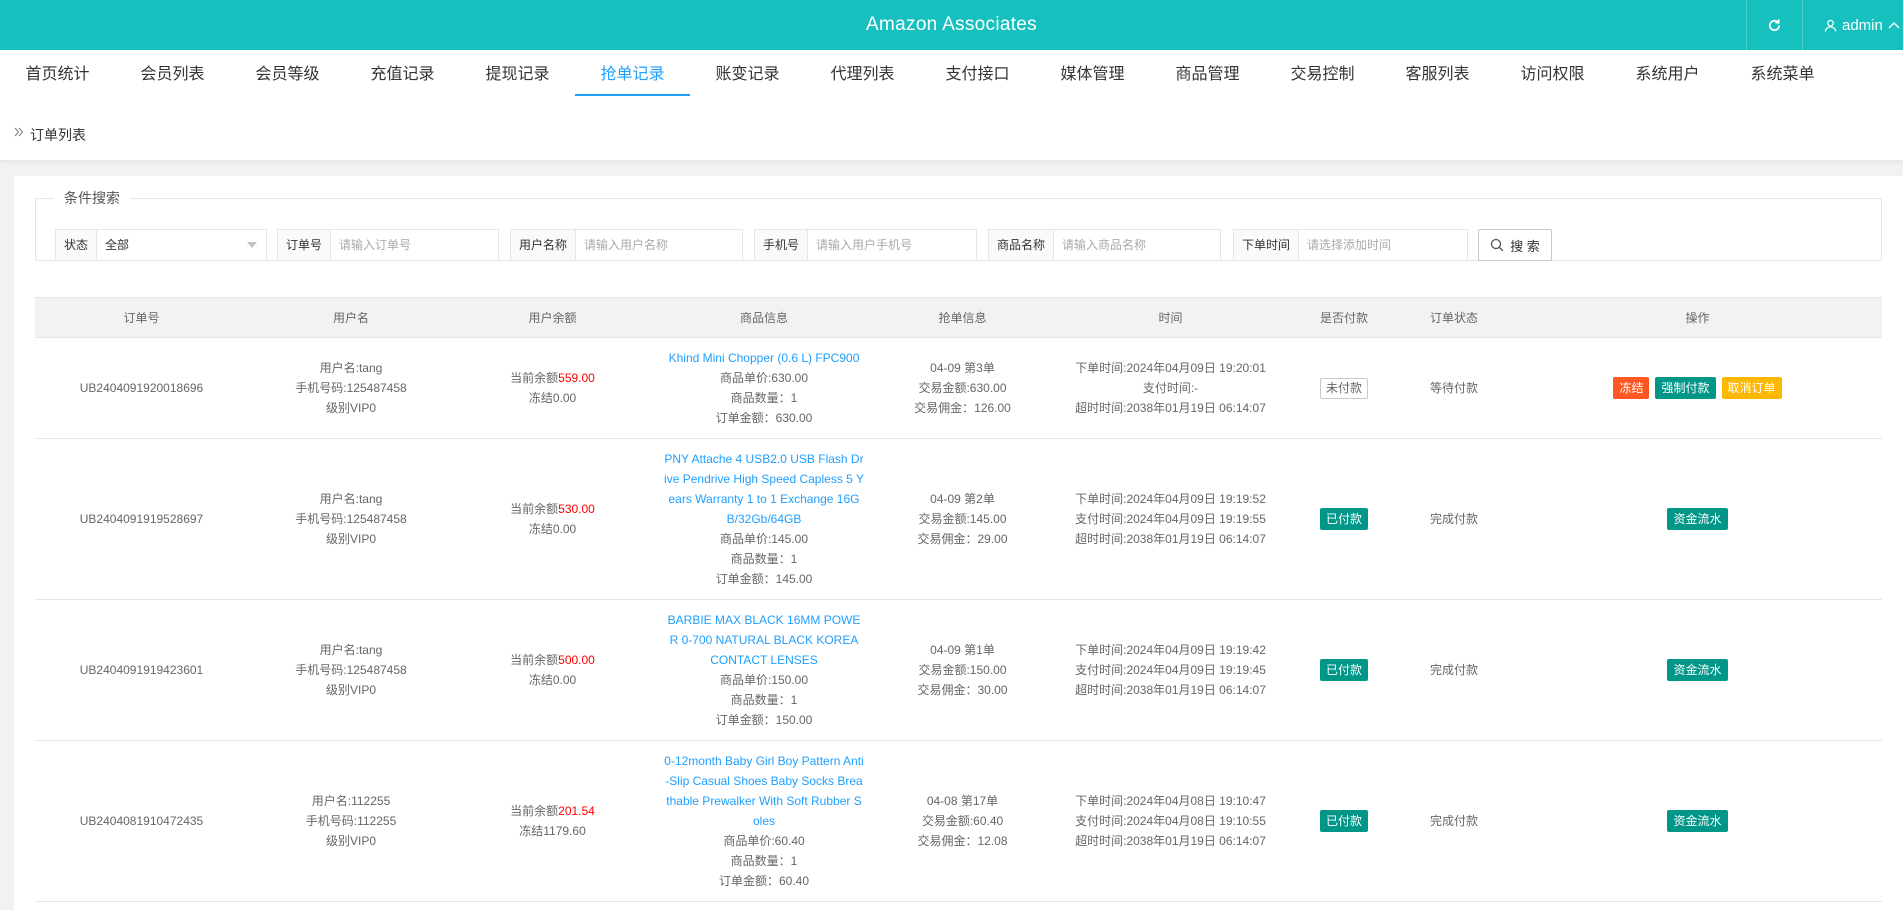 This screenshot has width=1903, height=910. What do you see at coordinates (1170, 670) in the screenshot?
I see `pay-time: 支付时间:2024年04月09日 19:19:45` at bounding box center [1170, 670].